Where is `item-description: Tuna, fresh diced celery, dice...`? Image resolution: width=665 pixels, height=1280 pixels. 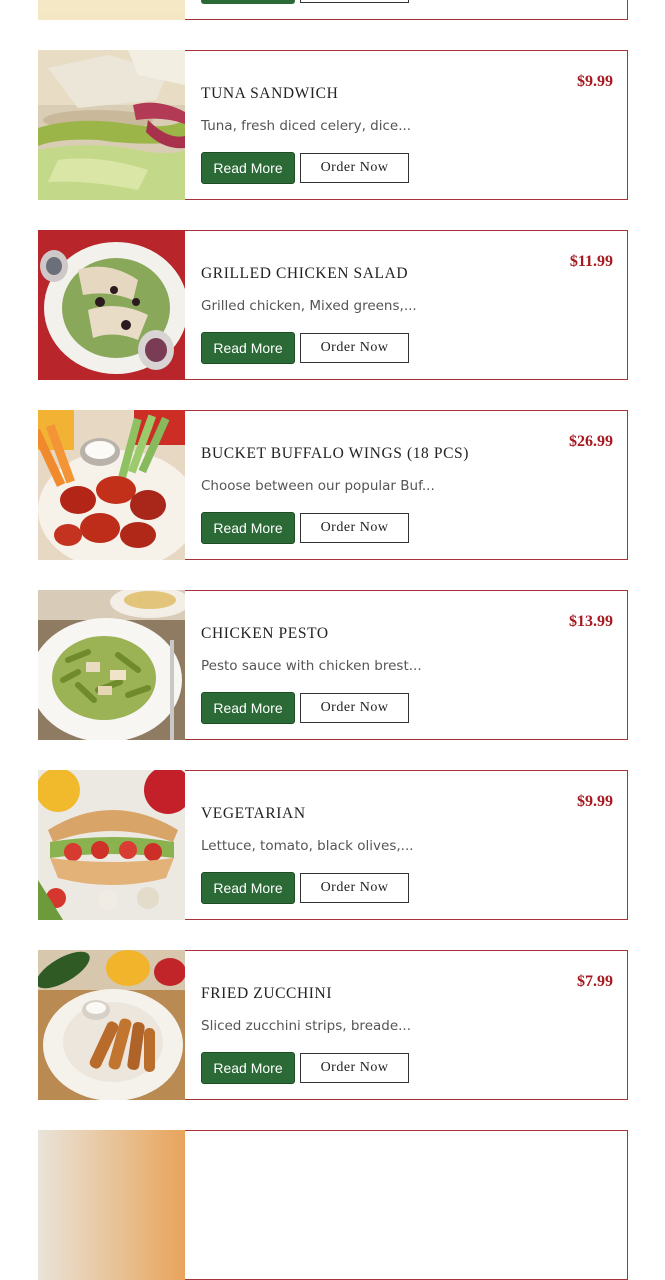 item-description: Tuna, fresh diced celery, dice... is located at coordinates (306, 126).